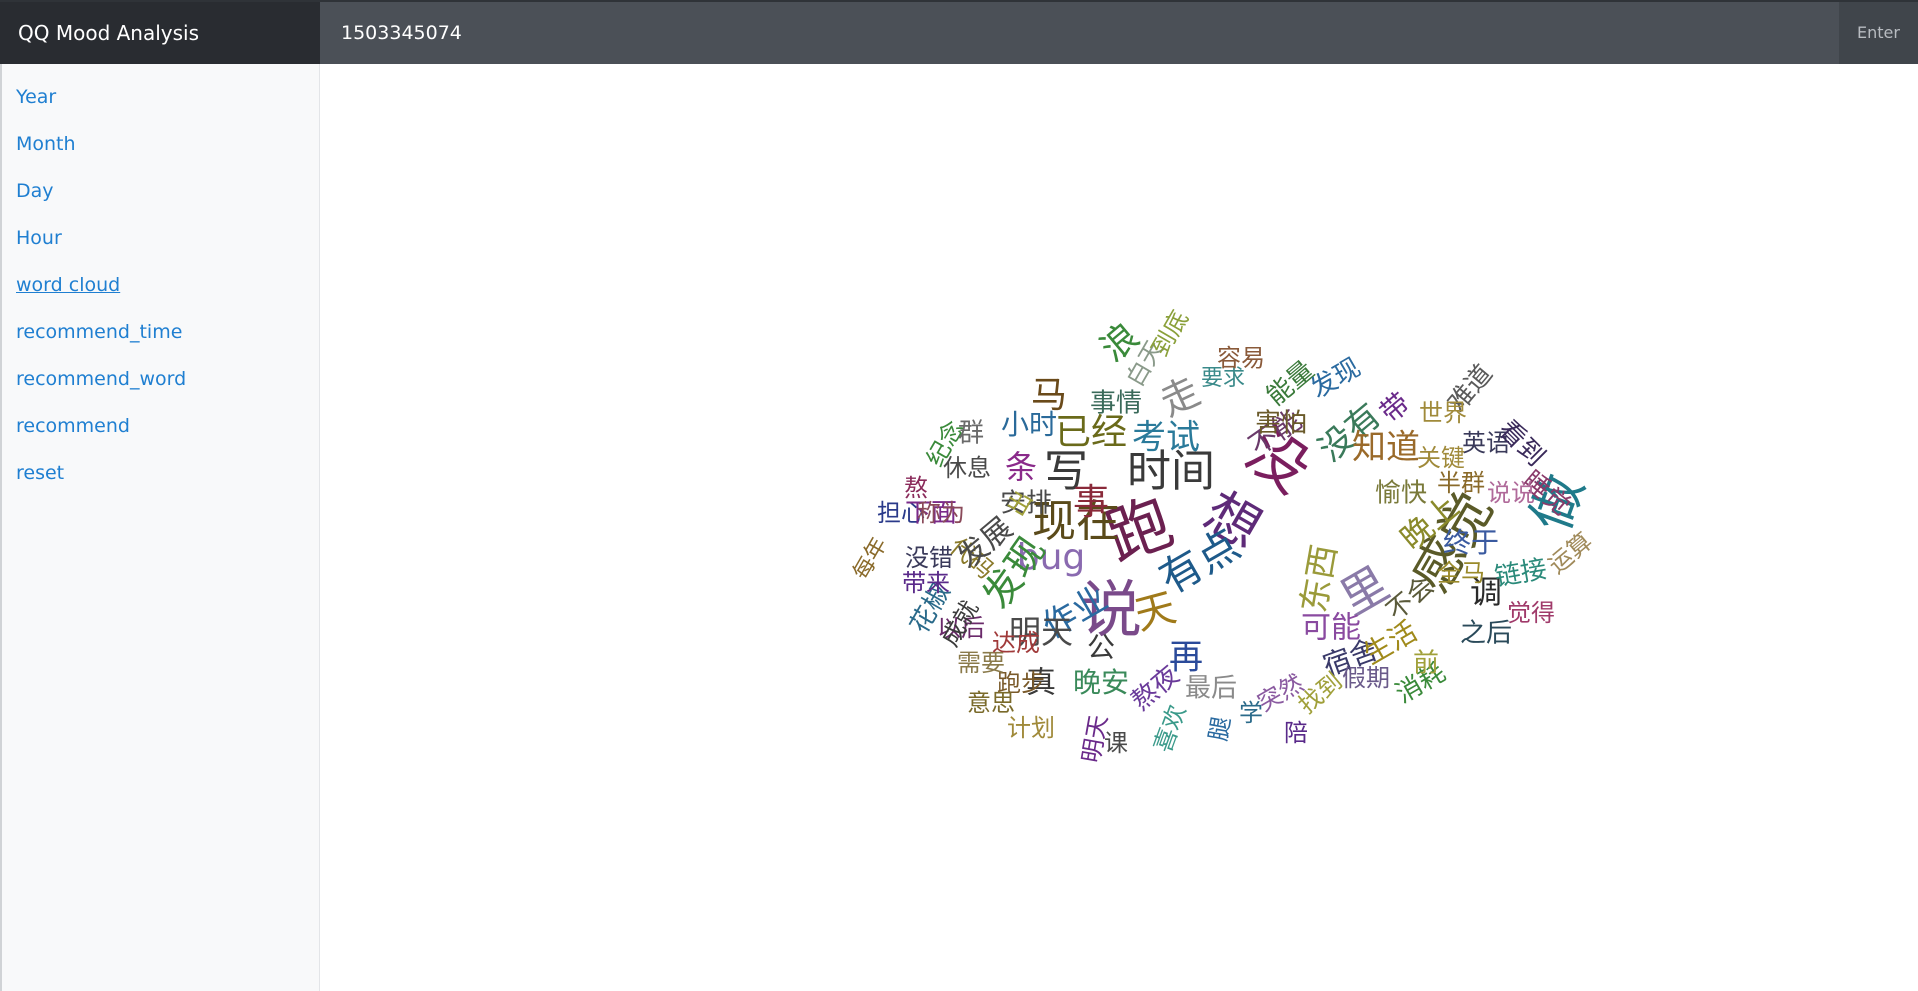 The image size is (1918, 991). Describe the element at coordinates (971, 434) in the screenshot. I see `cloud-word: 群` at that location.